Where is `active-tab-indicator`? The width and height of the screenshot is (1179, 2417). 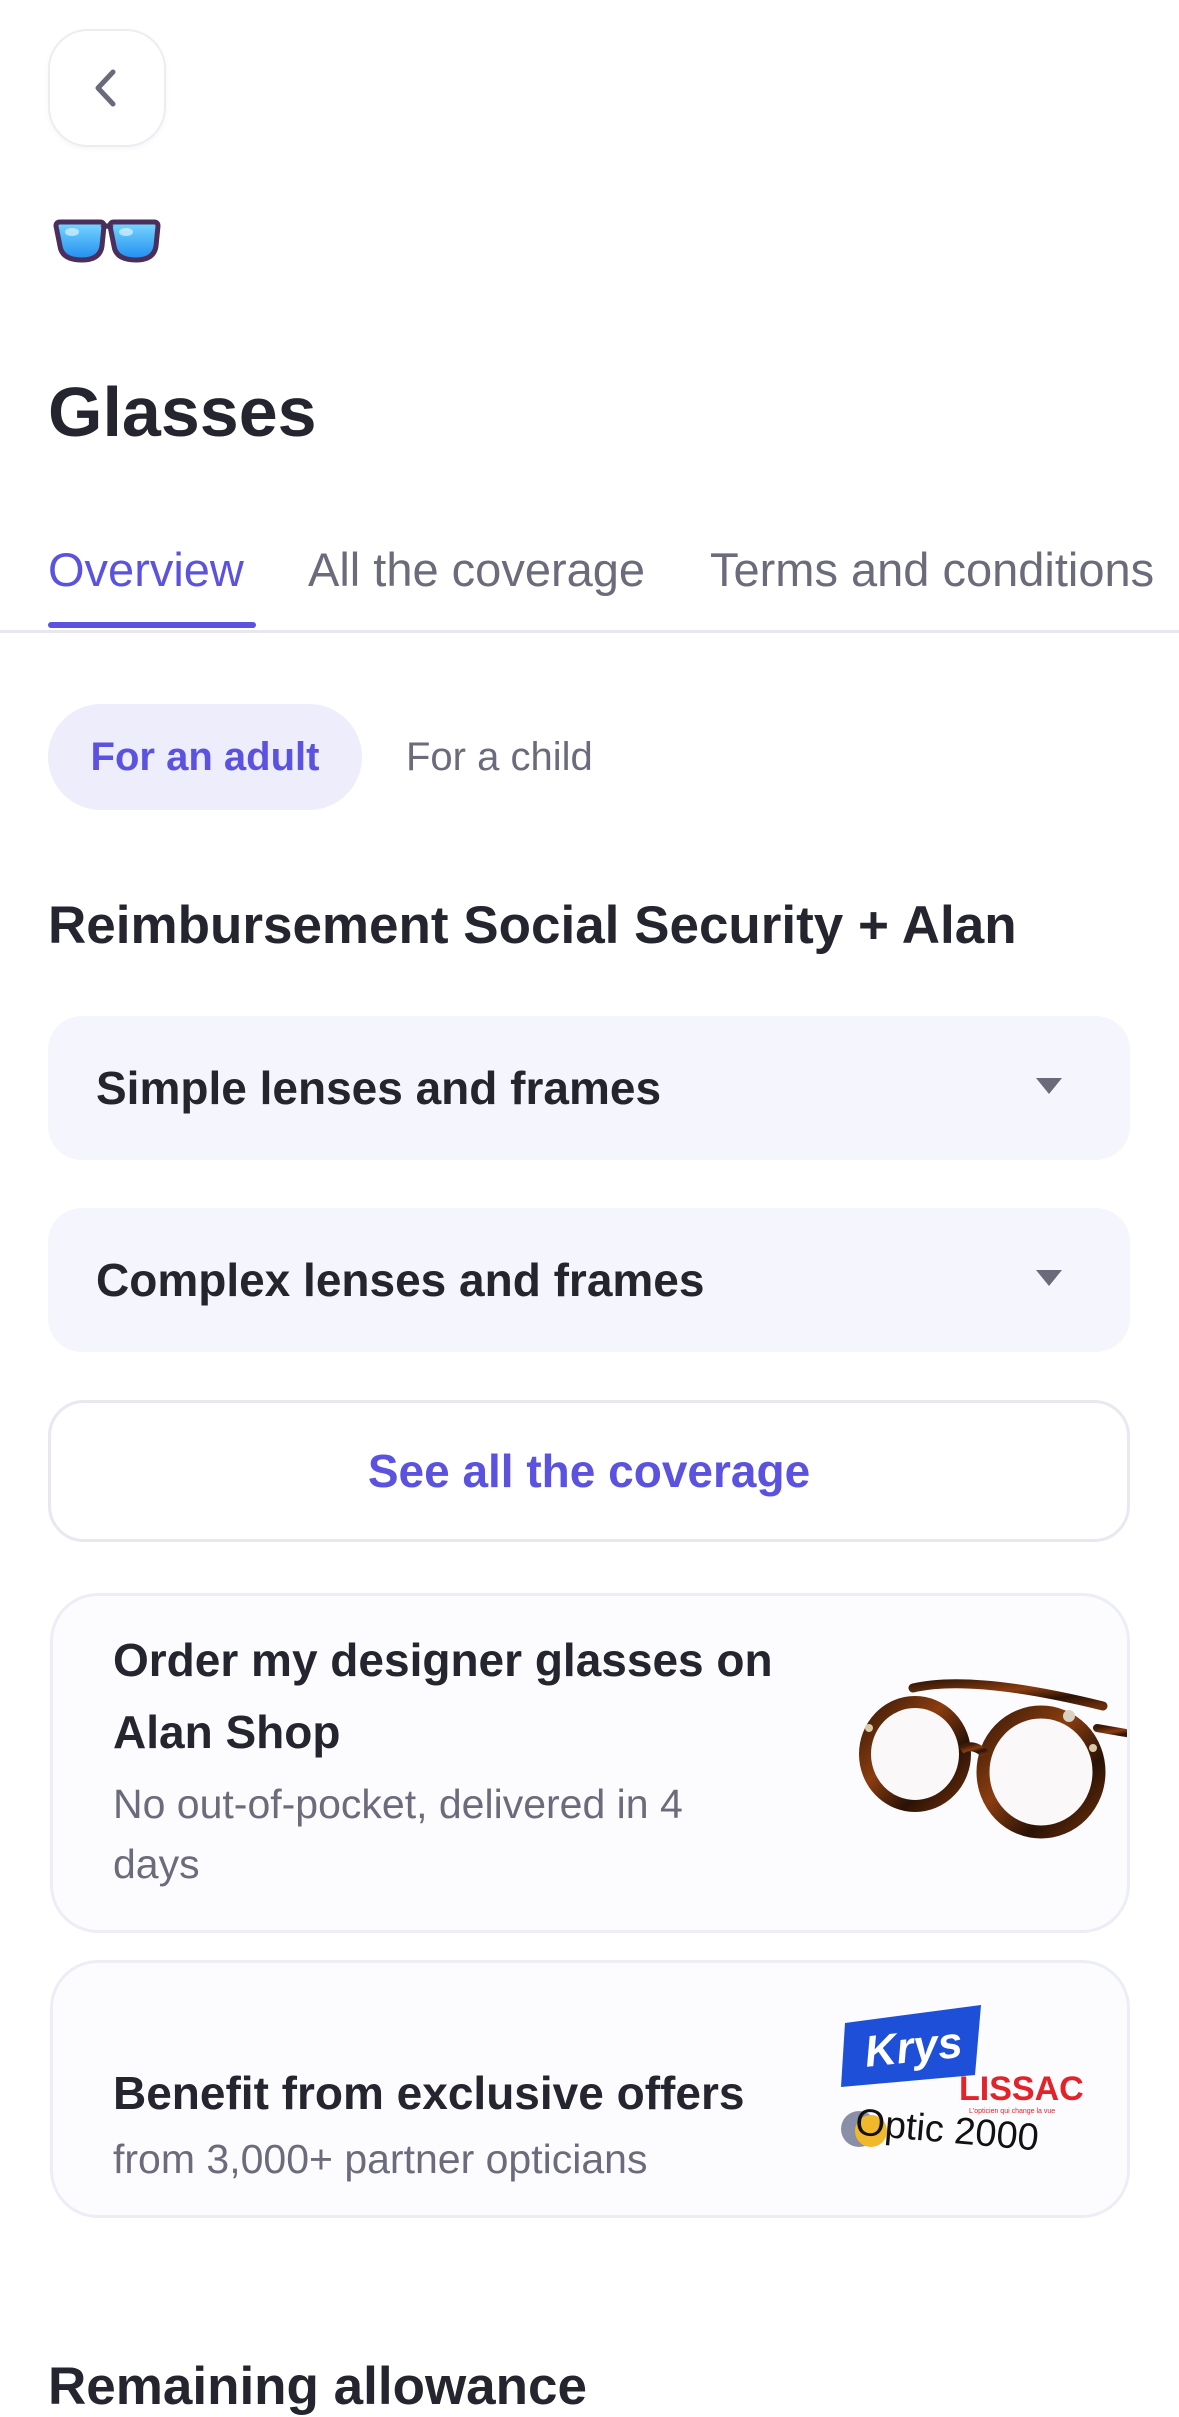 active-tab-indicator is located at coordinates (152, 625).